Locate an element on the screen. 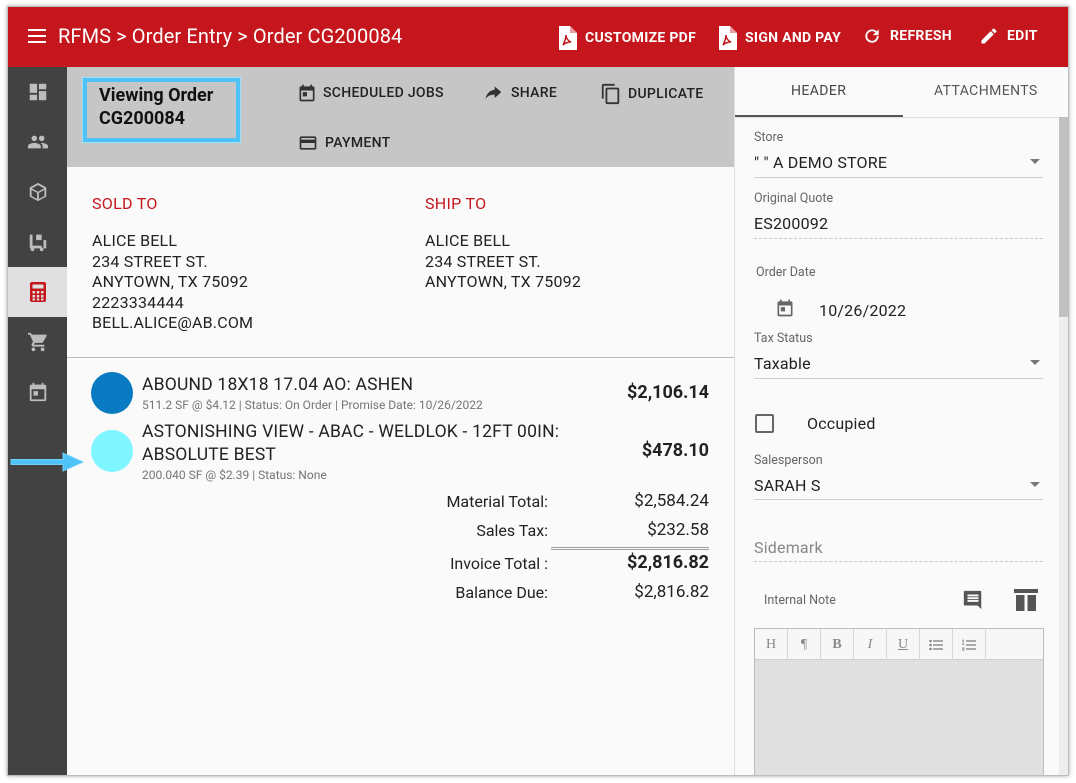 Image resolution: width=1076 pixels, height=783 pixels. sold-to-heading: SOLD TO is located at coordinates (125, 203).